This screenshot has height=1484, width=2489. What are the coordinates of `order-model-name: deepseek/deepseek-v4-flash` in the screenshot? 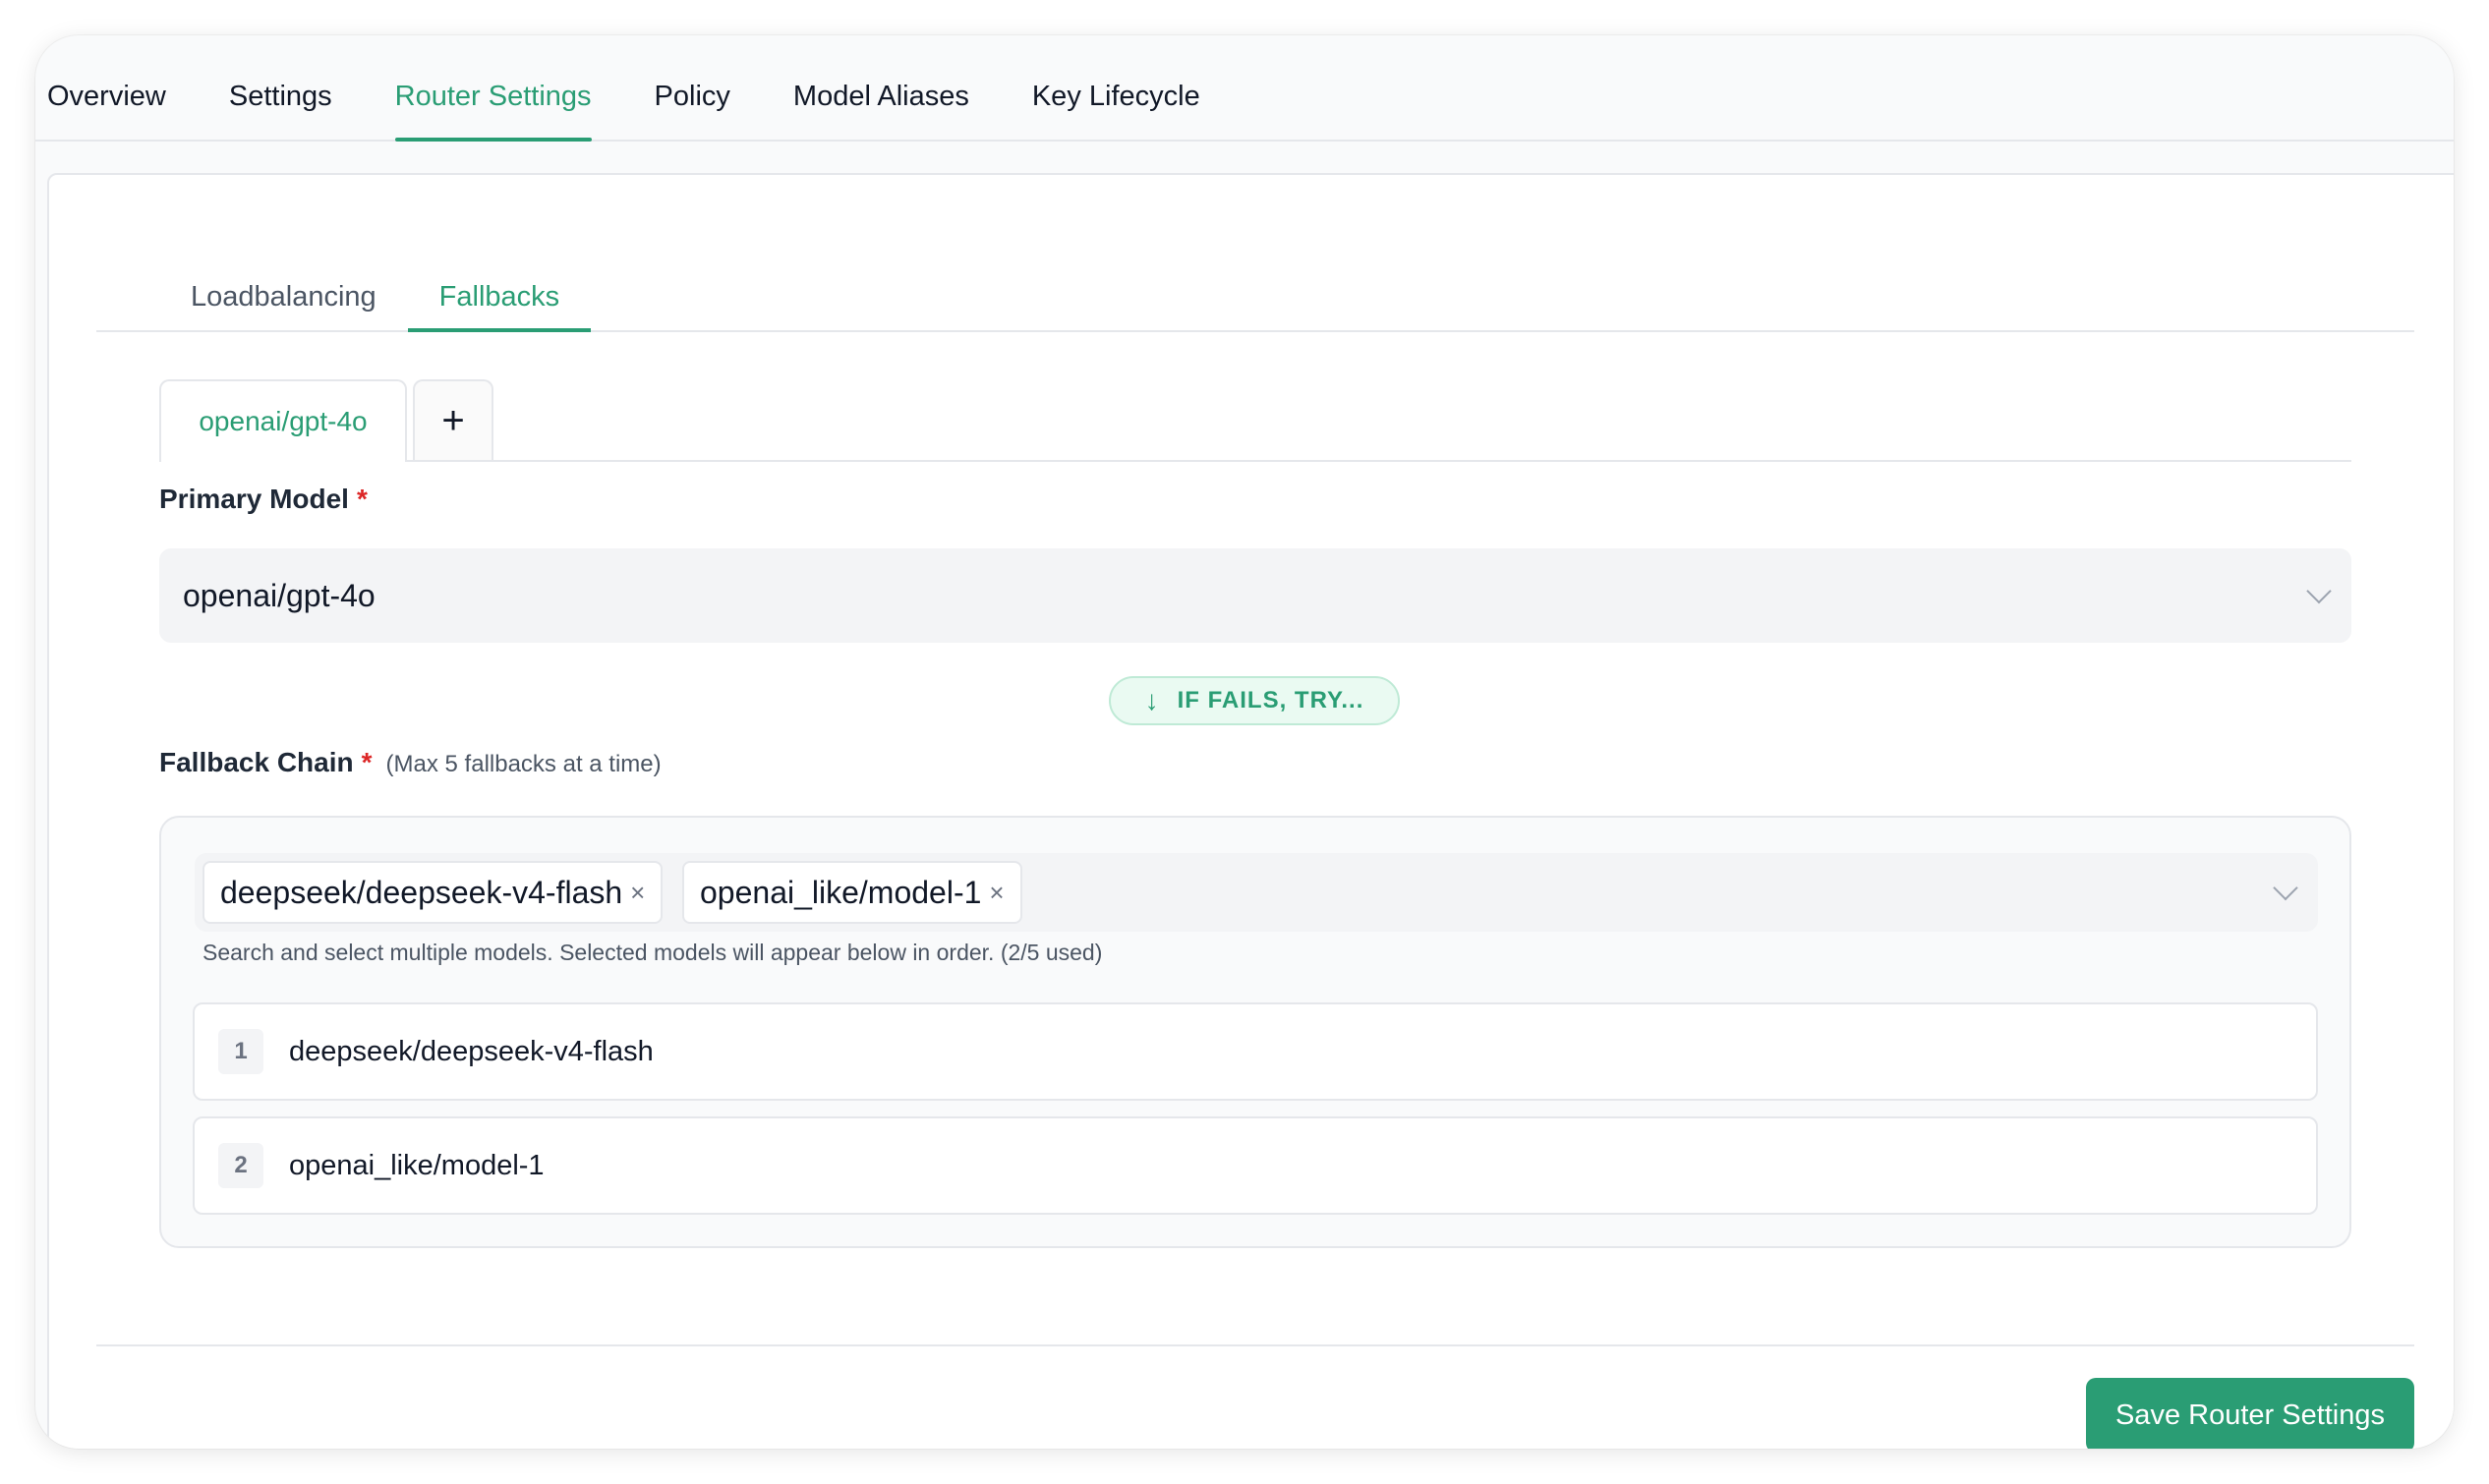 It's located at (471, 1051).